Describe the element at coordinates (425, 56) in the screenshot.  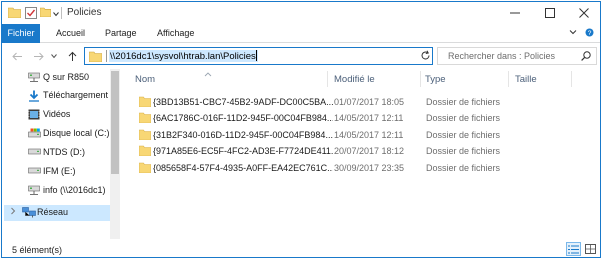
I see `refresh-icon` at that location.